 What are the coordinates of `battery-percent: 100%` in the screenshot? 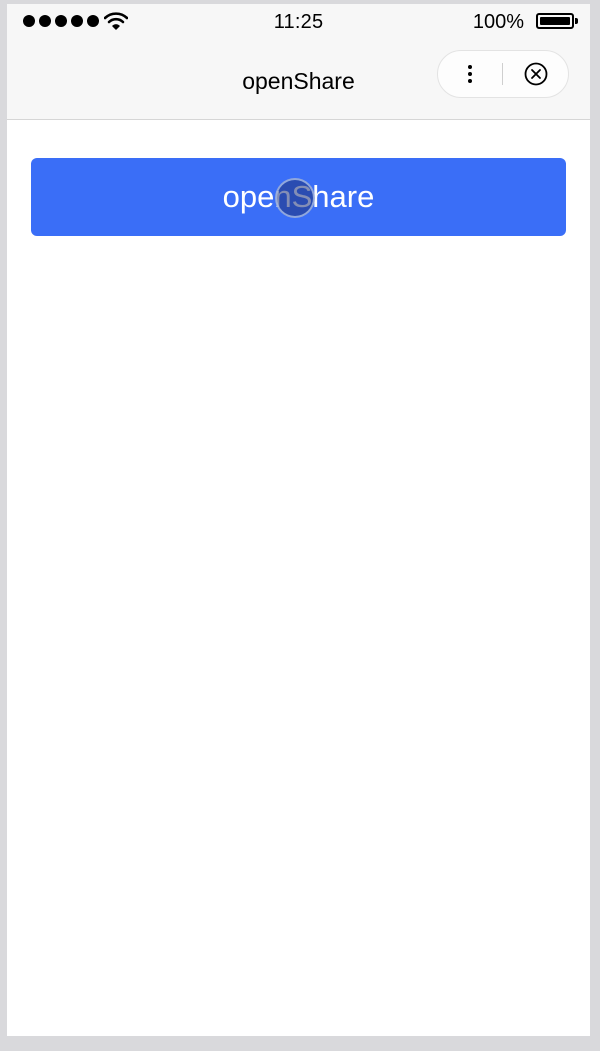 It's located at (498, 22).